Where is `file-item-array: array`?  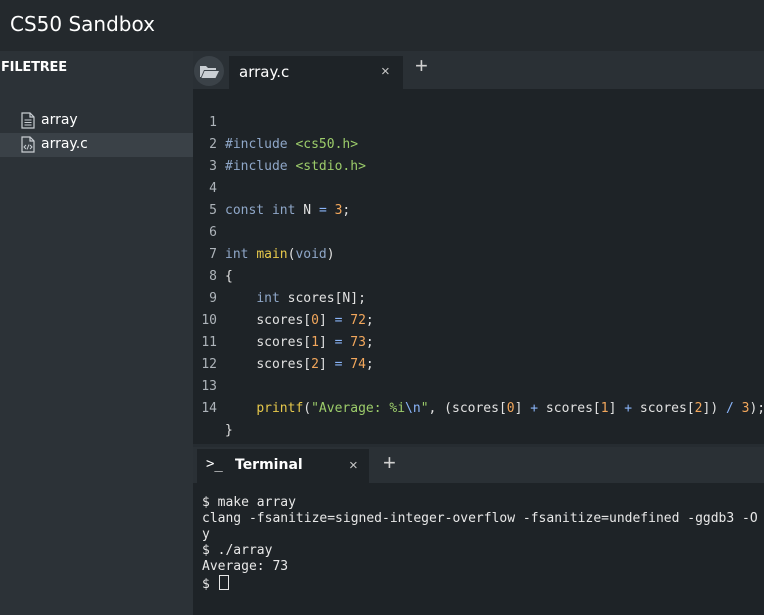
file-item-array: array is located at coordinates (96, 121).